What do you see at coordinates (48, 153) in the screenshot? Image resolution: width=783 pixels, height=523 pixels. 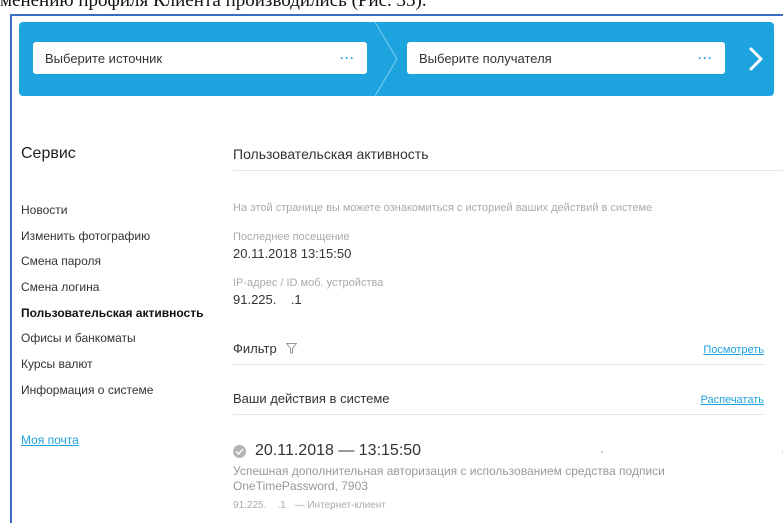 I see `sidebar-title: Сервис` at bounding box center [48, 153].